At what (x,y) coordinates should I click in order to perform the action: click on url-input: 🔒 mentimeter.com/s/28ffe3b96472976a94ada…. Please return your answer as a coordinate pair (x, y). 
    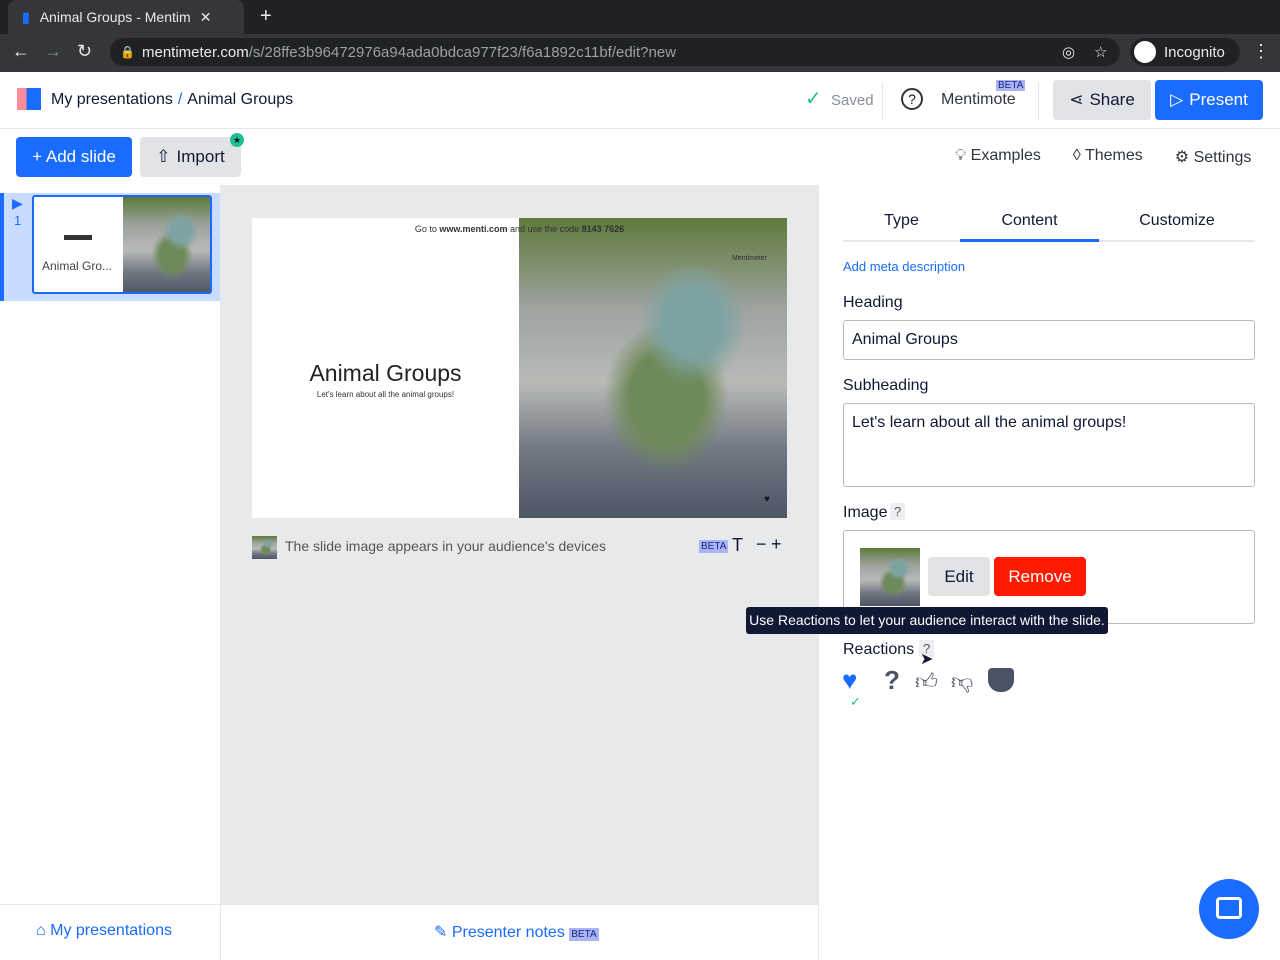
    Looking at the image, I should click on (615, 52).